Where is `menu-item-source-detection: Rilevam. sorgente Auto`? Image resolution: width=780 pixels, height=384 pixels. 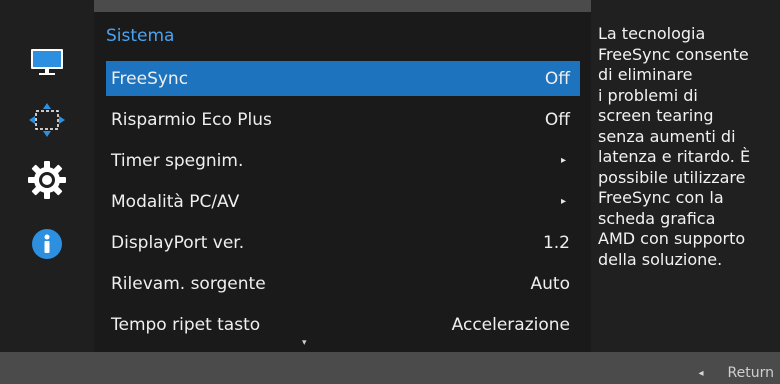
menu-item-source-detection: Rilevam. sorgente Auto is located at coordinates (343, 283).